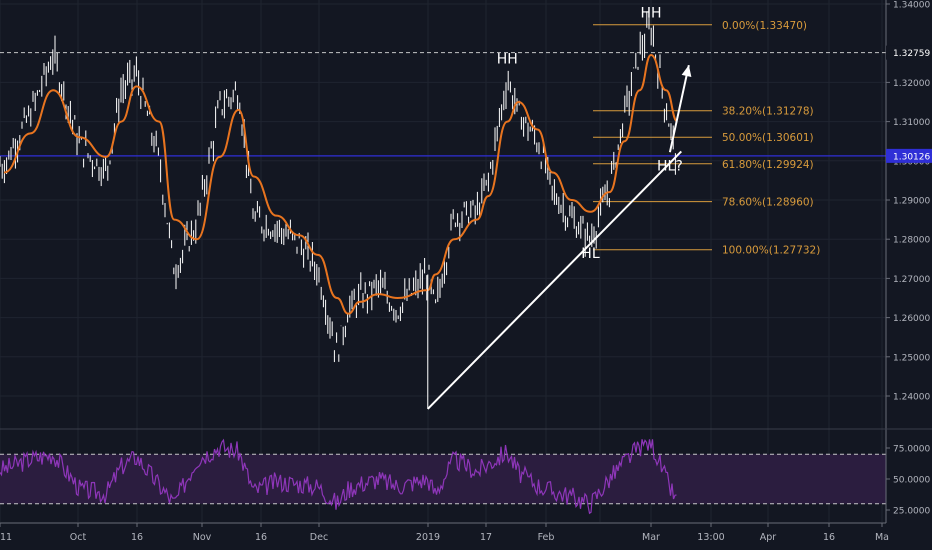  Describe the element at coordinates (590, 254) in the screenshot. I see `annotation-label: HL` at that location.